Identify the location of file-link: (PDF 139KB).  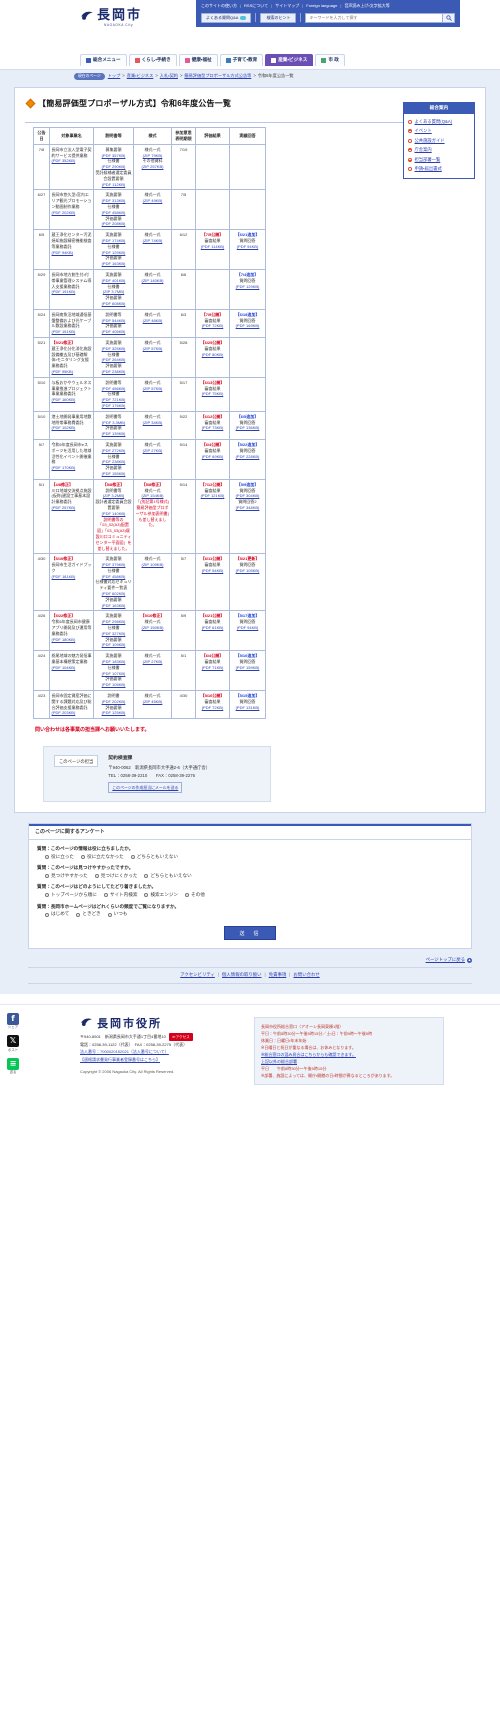
(114, 434).